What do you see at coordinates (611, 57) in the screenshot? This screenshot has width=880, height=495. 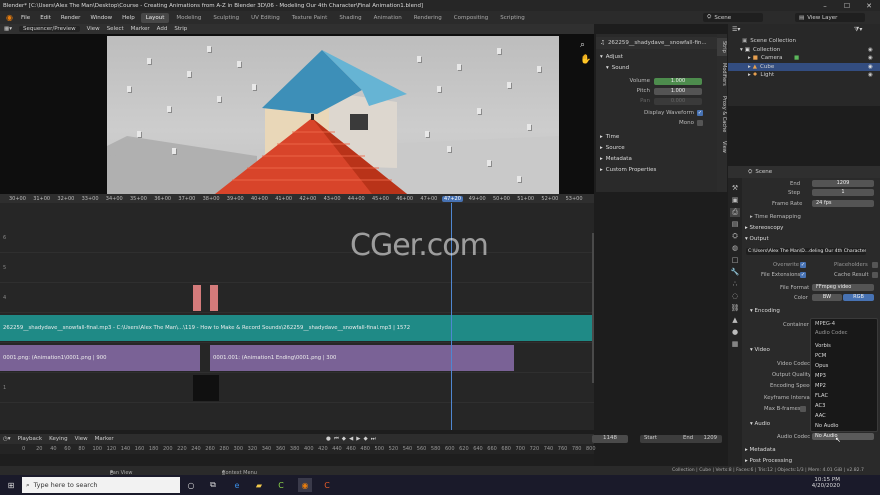 I see `adjust-panel-title: ▾ Adjust` at bounding box center [611, 57].